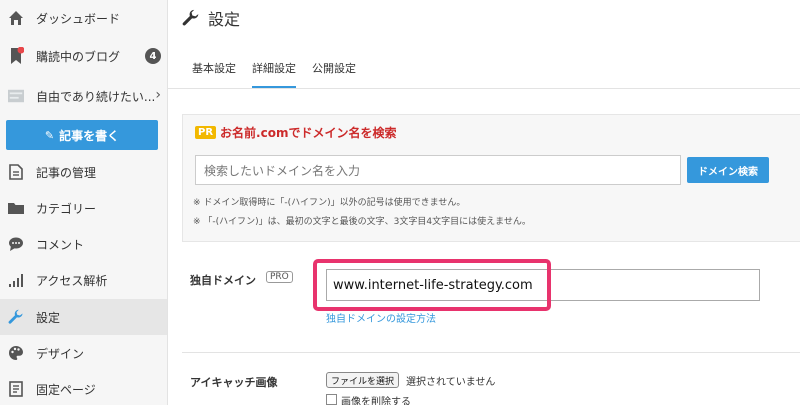 Image resolution: width=800 pixels, height=405 pixels. I want to click on sidebar-item-dashboard: ダッシュボード, so click(83, 18).